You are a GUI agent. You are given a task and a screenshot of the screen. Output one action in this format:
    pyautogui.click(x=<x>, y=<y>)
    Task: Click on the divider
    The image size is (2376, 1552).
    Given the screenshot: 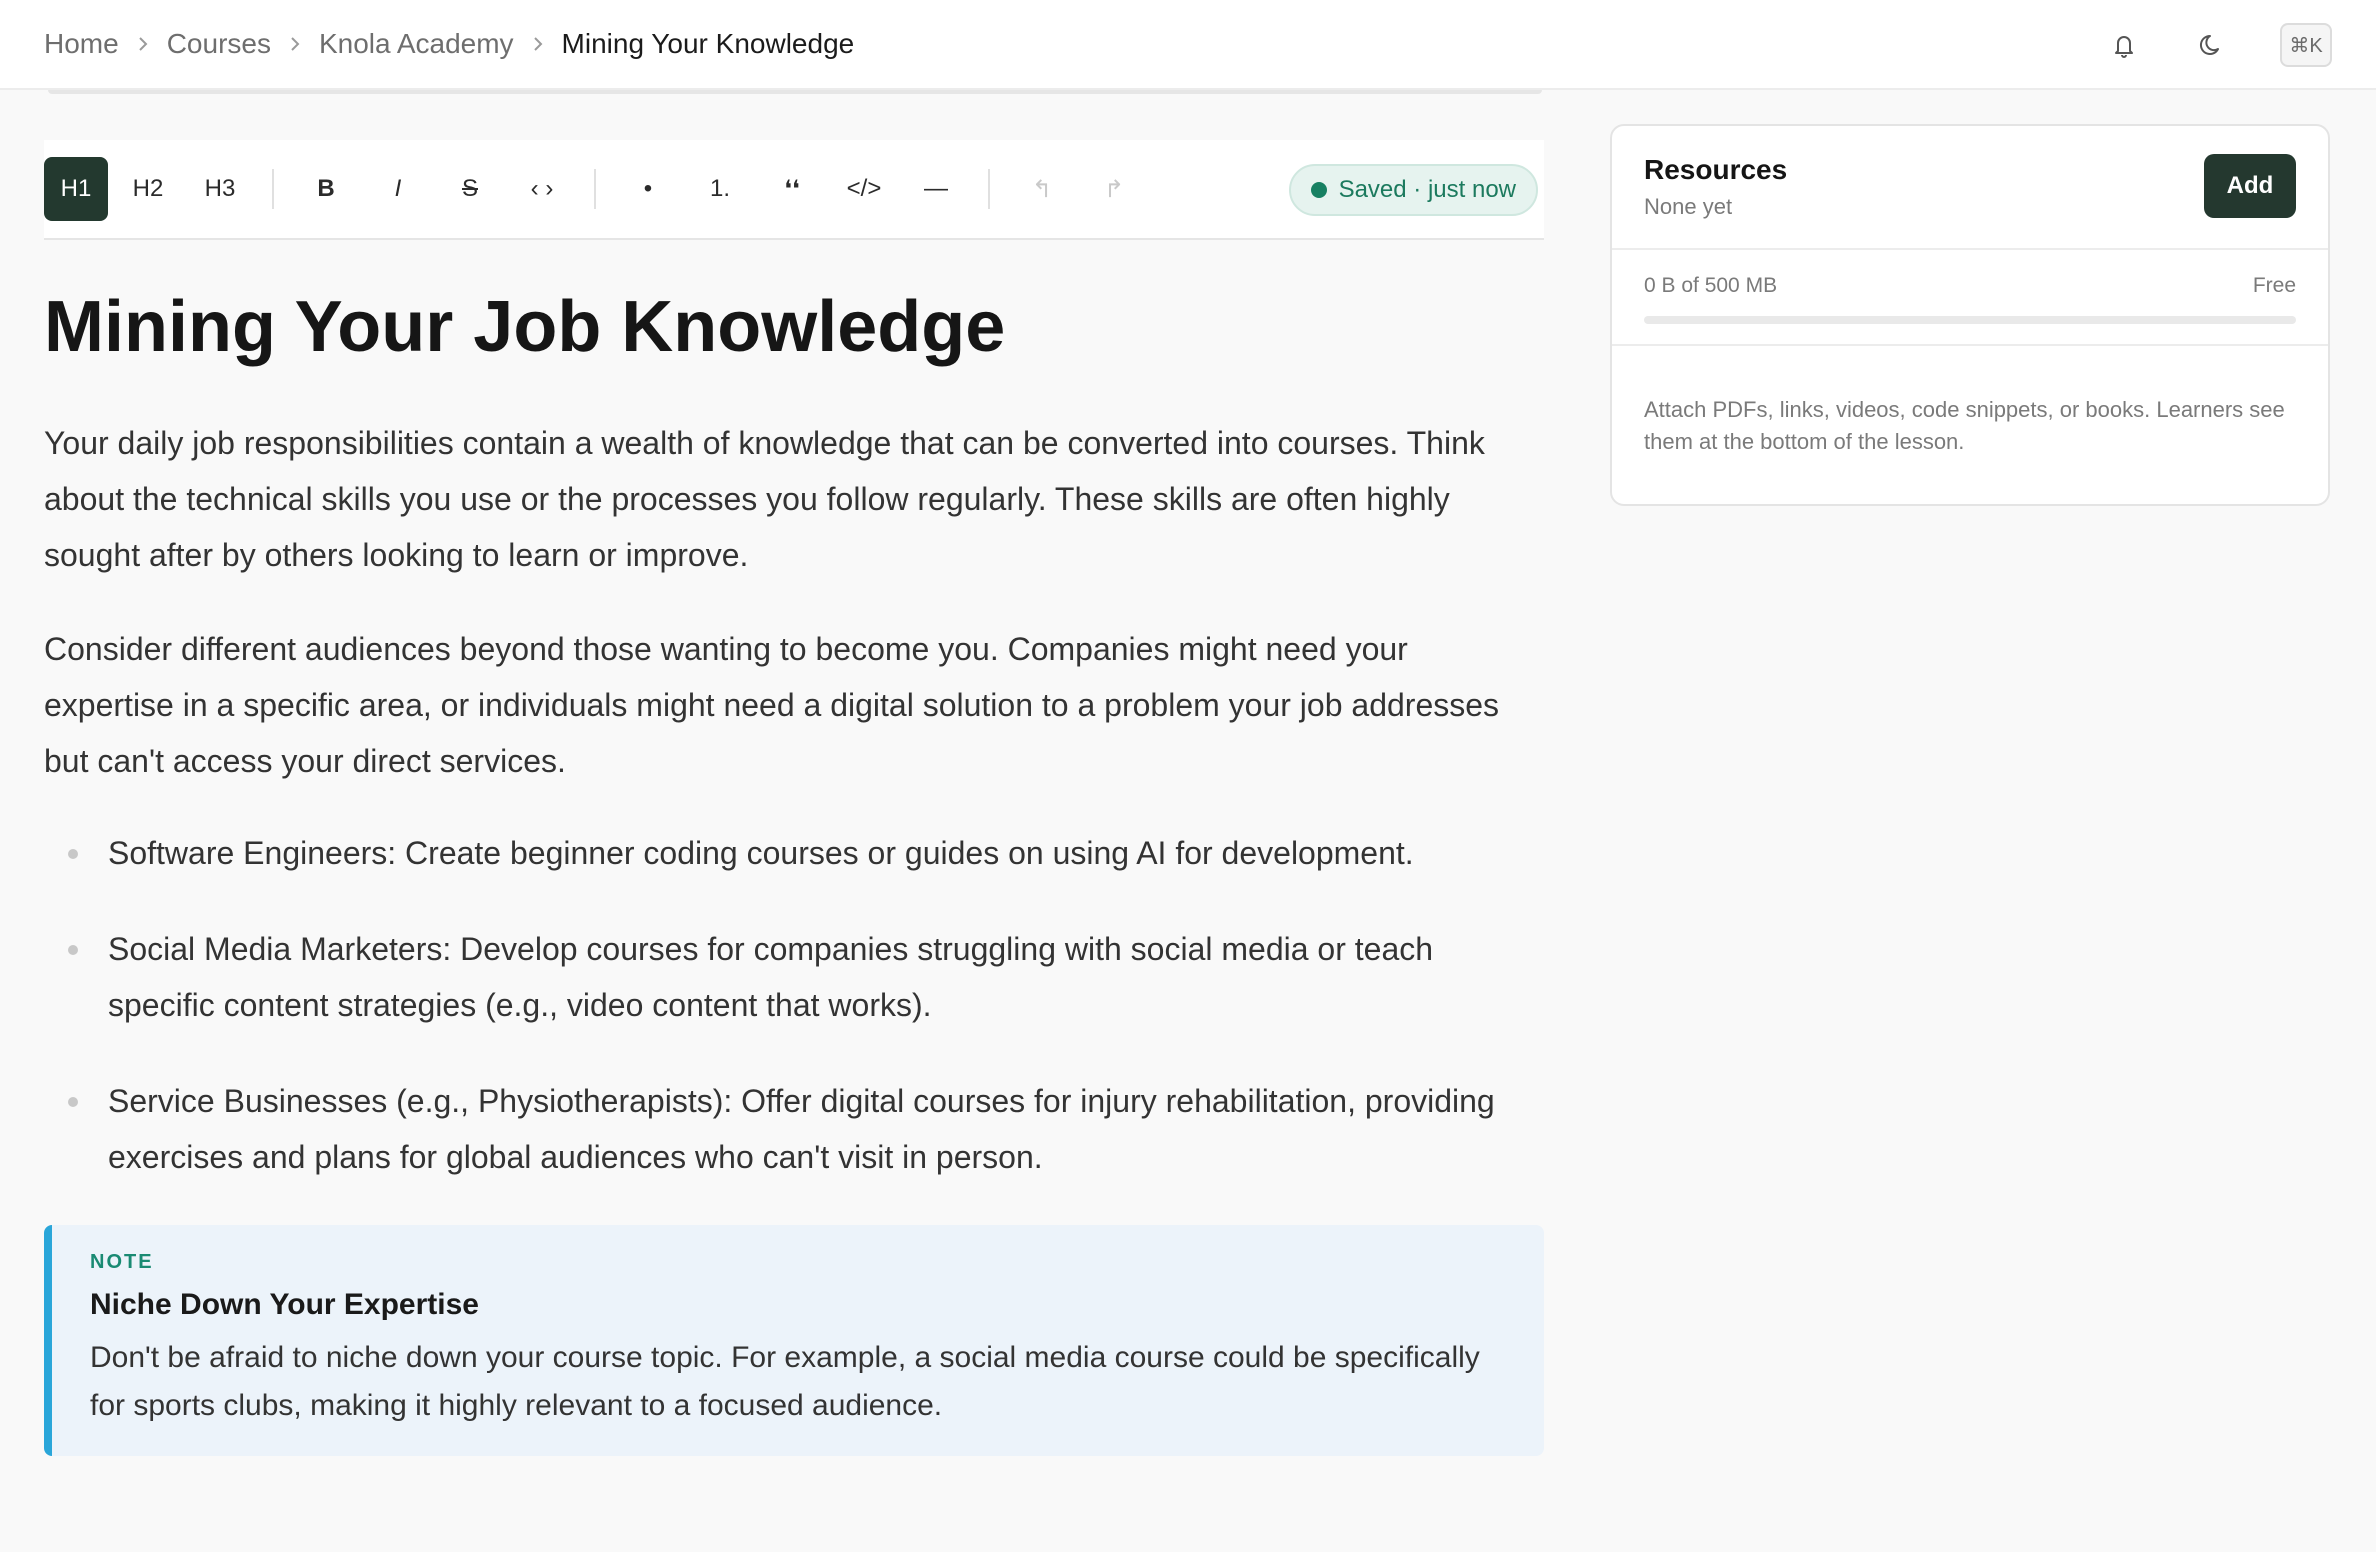 What is the action you would take?
    pyautogui.click(x=795, y=92)
    